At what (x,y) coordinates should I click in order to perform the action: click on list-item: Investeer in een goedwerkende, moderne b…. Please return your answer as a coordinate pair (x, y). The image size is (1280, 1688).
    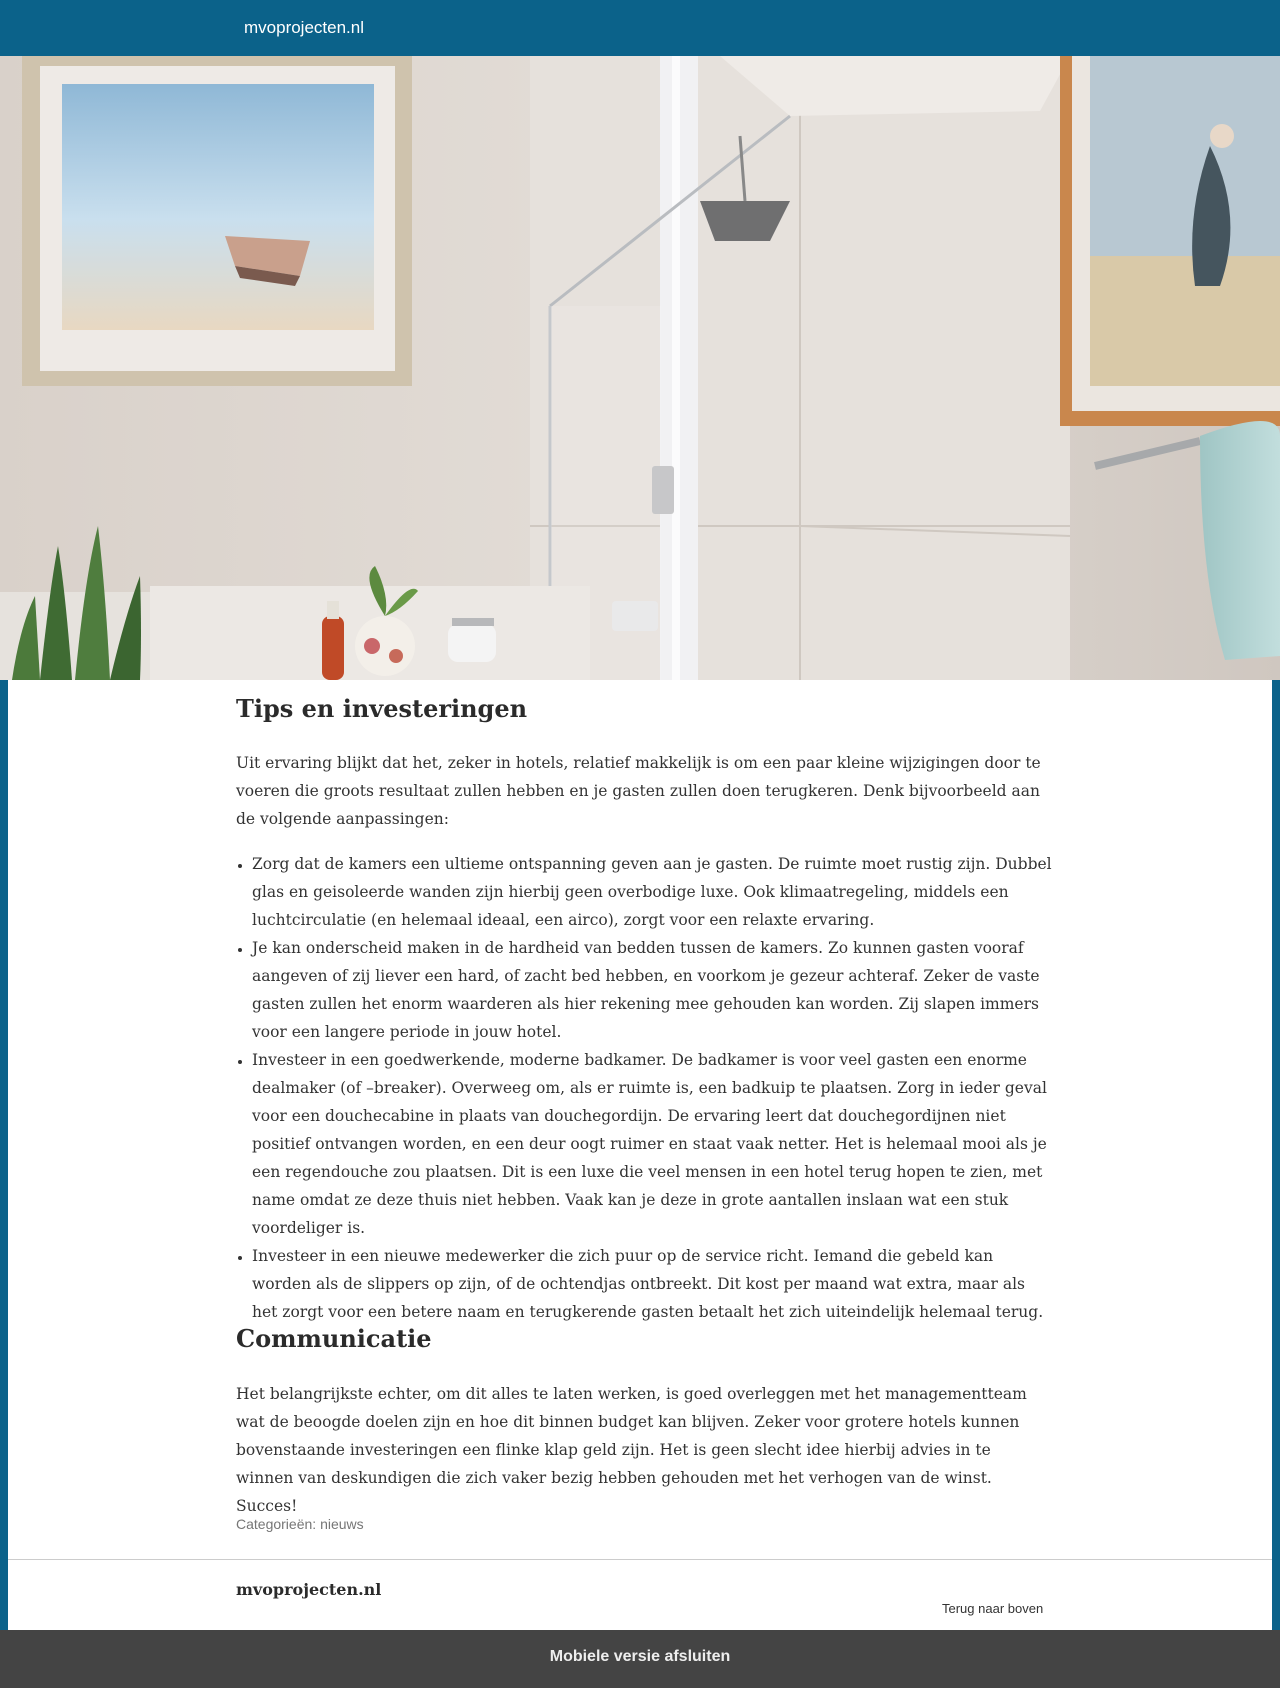
    Looking at the image, I should click on (652, 1144).